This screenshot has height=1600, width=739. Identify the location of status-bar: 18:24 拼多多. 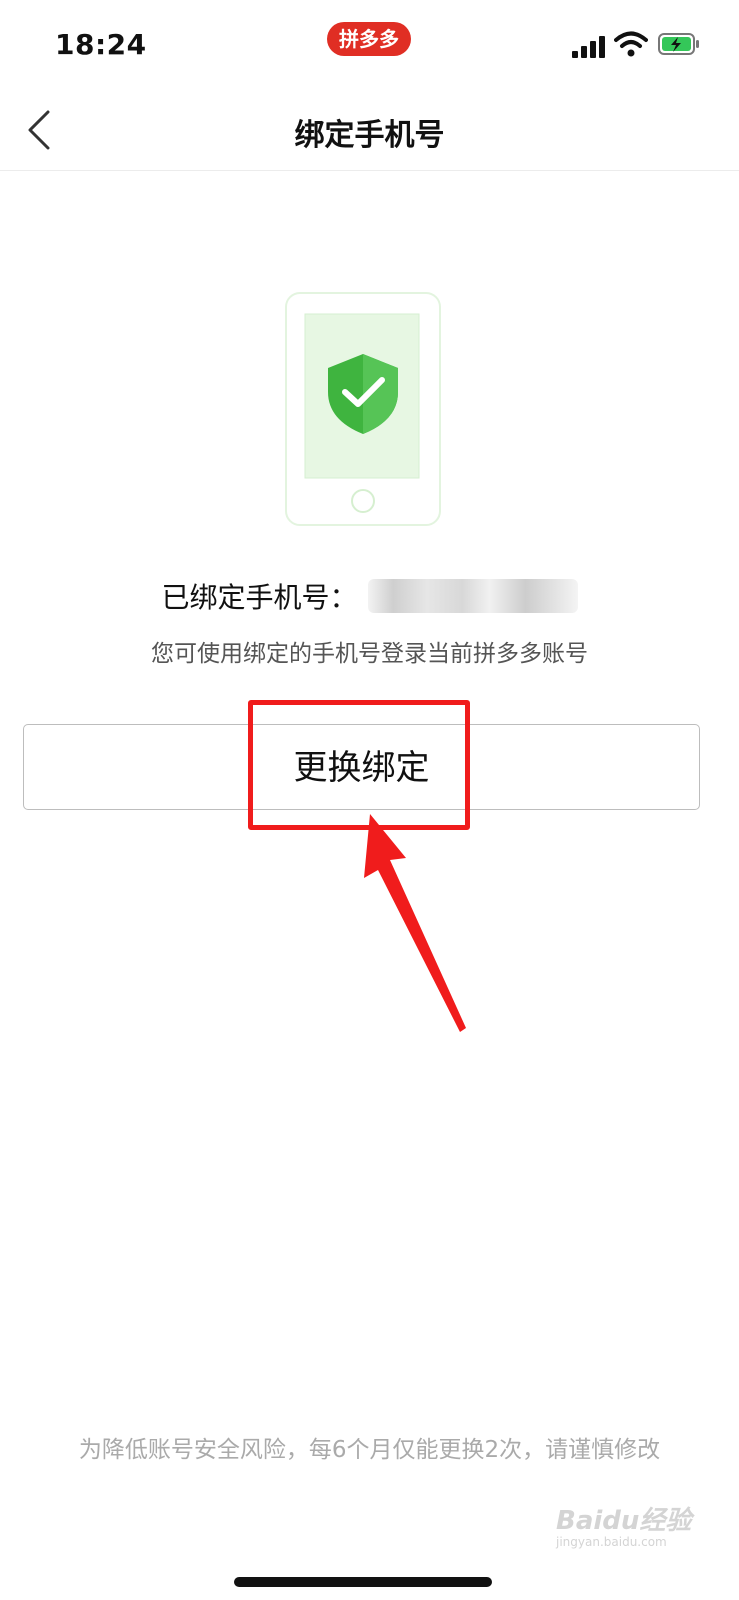
(369, 45).